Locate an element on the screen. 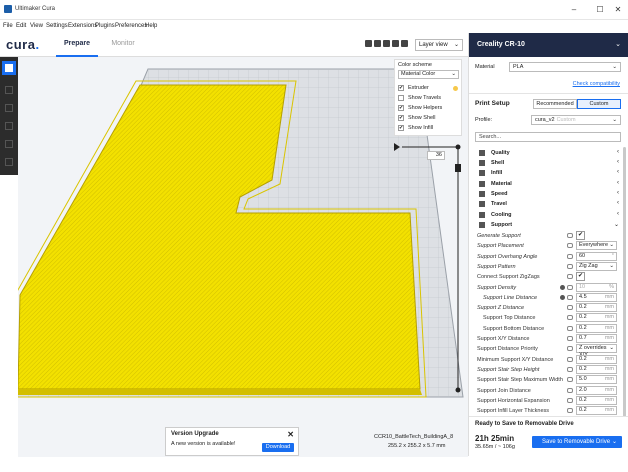 This screenshot has width=628, height=472. printer-selector: Creality CR-10 ⌄ is located at coordinates (548, 45).